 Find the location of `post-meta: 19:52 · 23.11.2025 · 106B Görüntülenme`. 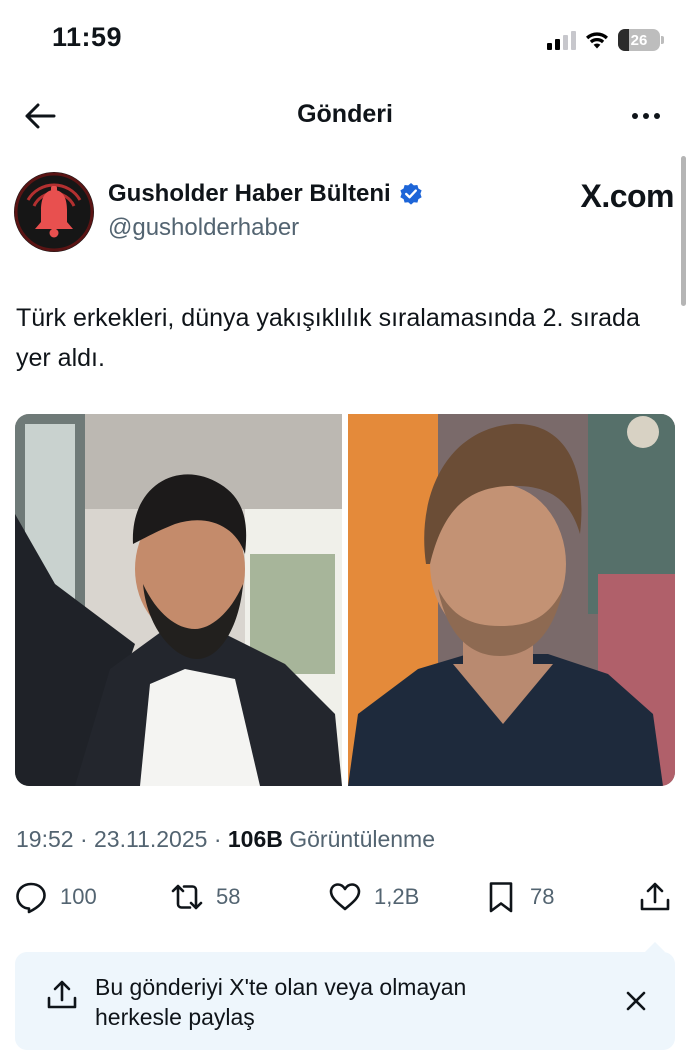

post-meta: 19:52 · 23.11.2025 · 106B Görüntülenme is located at coordinates (225, 839).